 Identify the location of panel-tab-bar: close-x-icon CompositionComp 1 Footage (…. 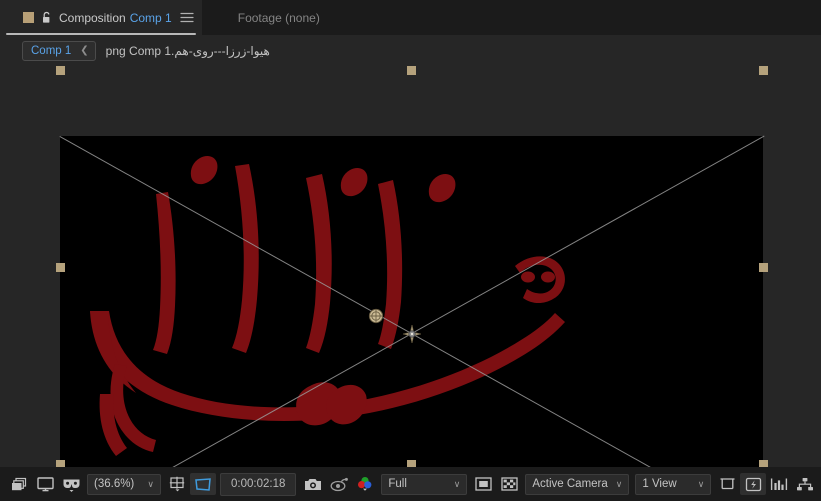
(410, 17).